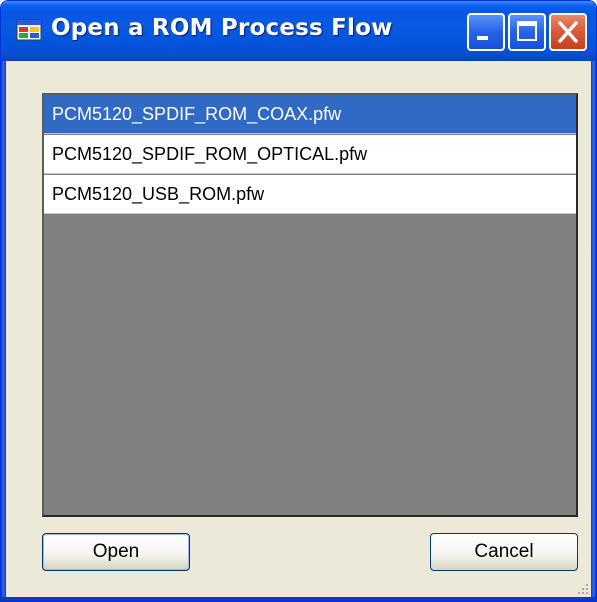 The image size is (597, 602). Describe the element at coordinates (310, 154) in the screenshot. I see `file-list-item: PCM5120_SPDIF_ROM_OPTICAL.pfw` at that location.